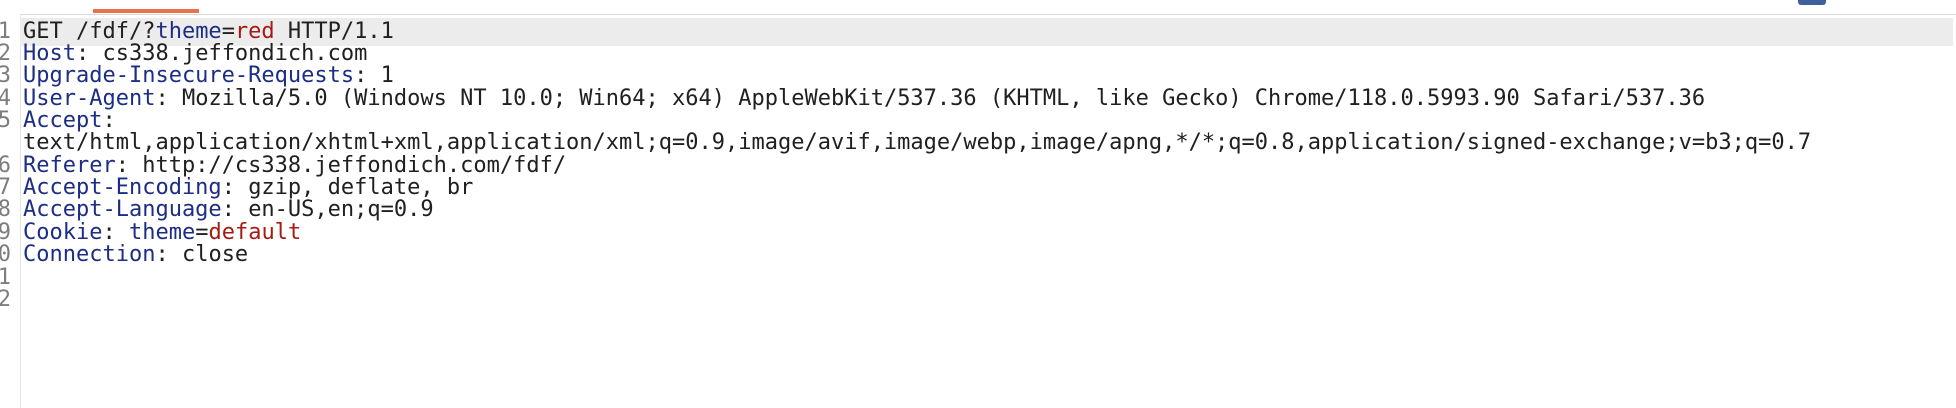 The height and width of the screenshot is (408, 1956). Describe the element at coordinates (89, 254) in the screenshot. I see `header-name: Connection` at that location.